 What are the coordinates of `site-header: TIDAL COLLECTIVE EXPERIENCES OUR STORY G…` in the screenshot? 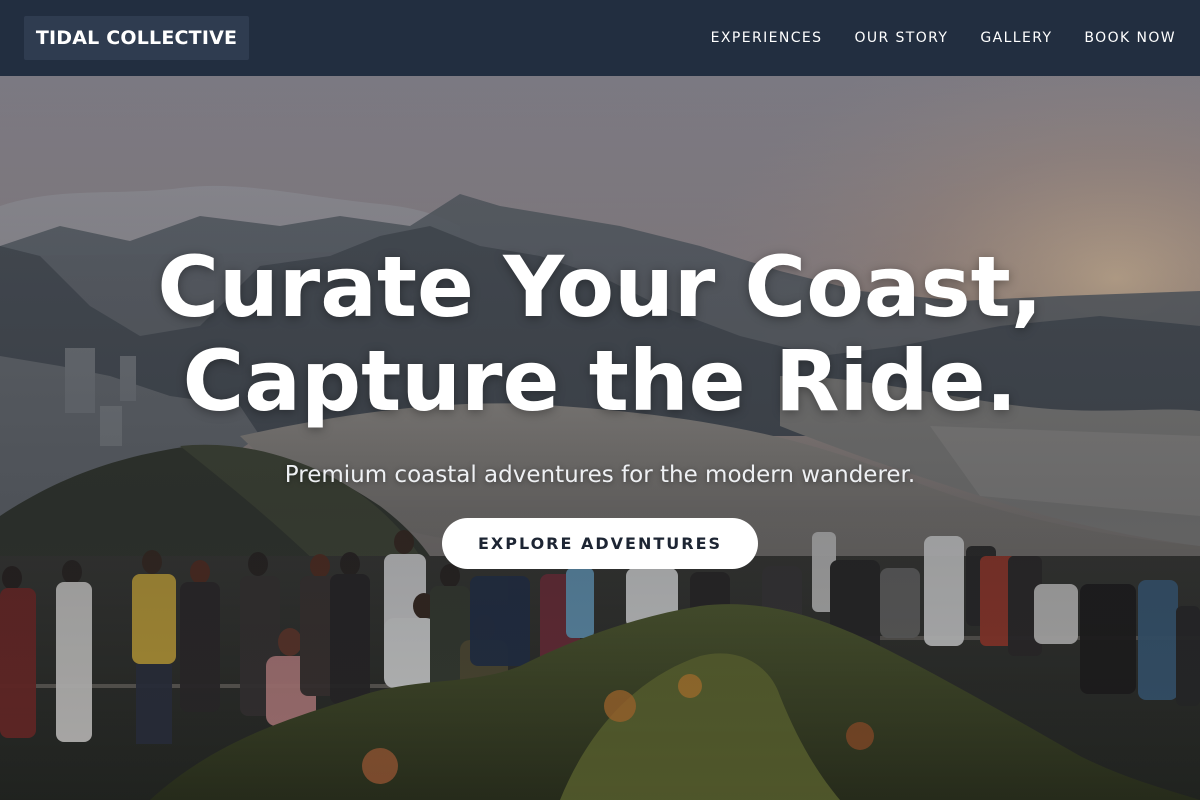 It's located at (600, 38).